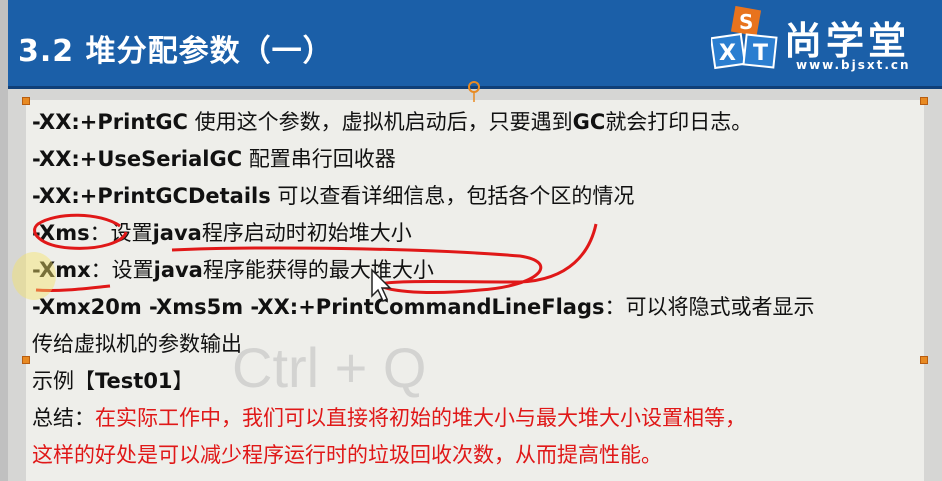 The image size is (942, 481). What do you see at coordinates (34, 276) in the screenshot?
I see `pointer-highlight` at bounding box center [34, 276].